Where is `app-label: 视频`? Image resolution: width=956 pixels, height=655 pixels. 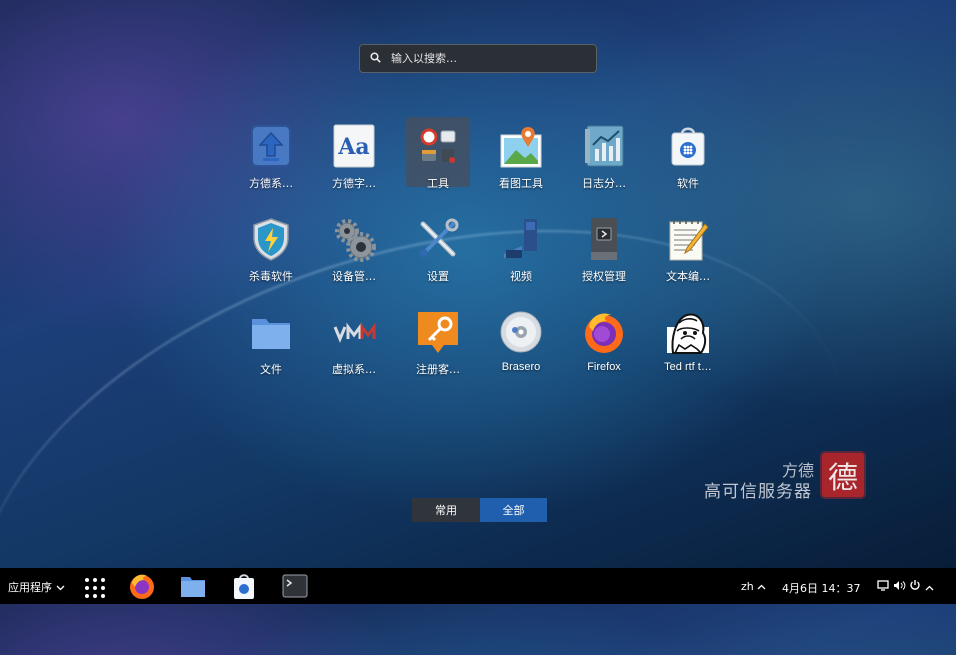 app-label: 视频 is located at coordinates (521, 276).